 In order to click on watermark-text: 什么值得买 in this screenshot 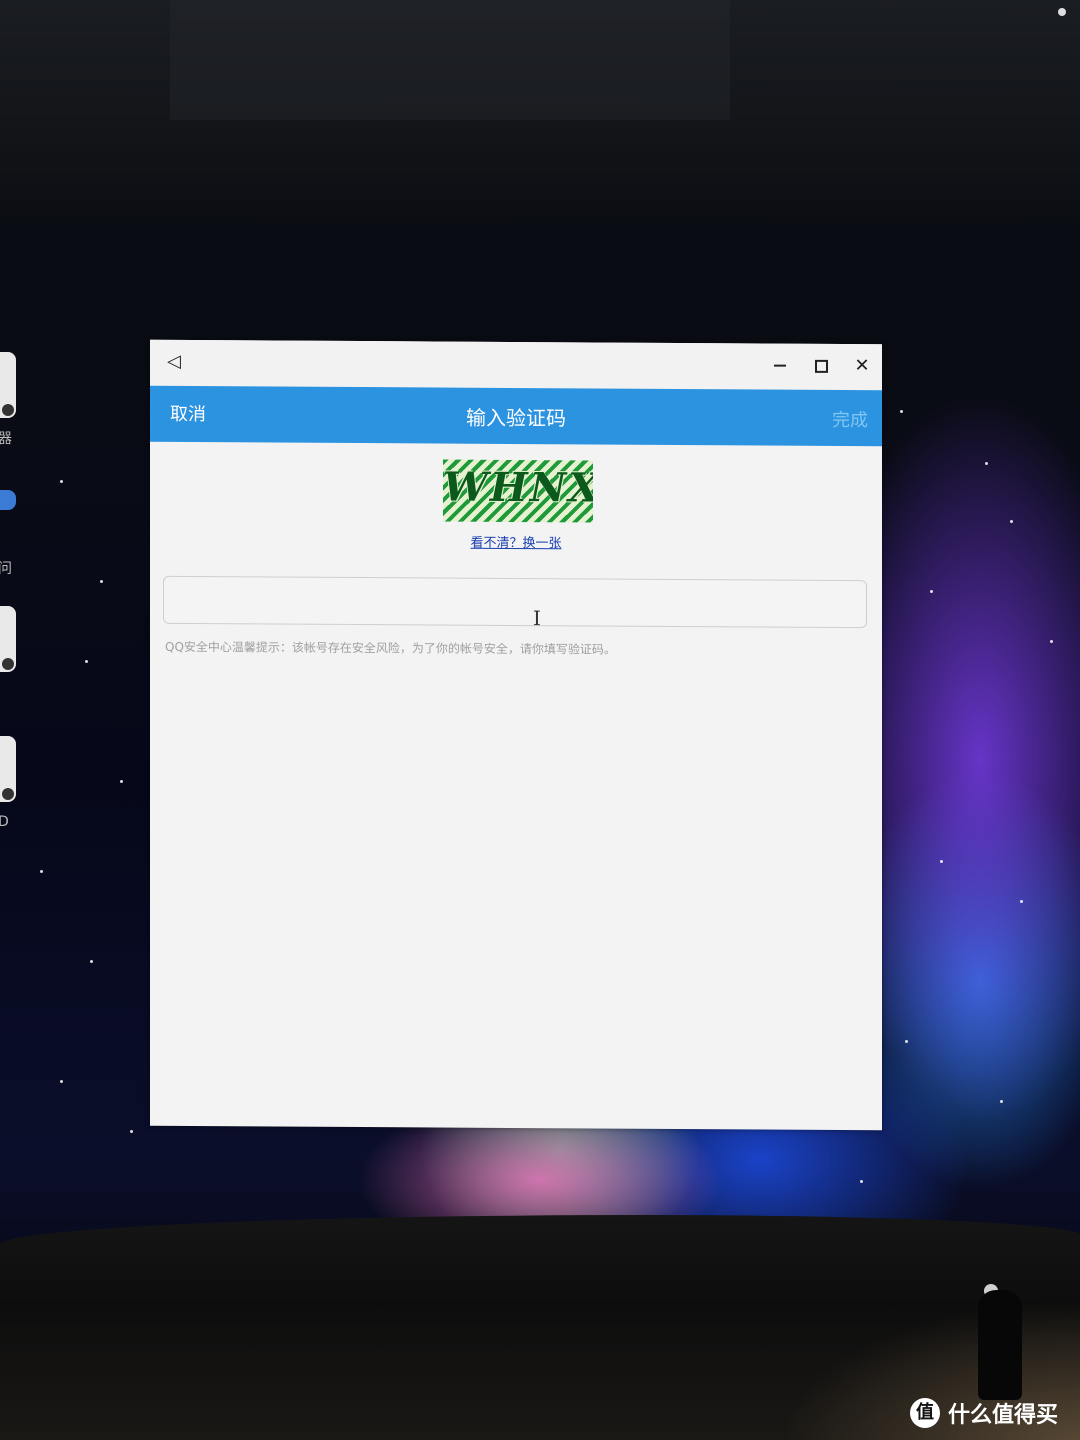, I will do `click(1003, 1415)`.